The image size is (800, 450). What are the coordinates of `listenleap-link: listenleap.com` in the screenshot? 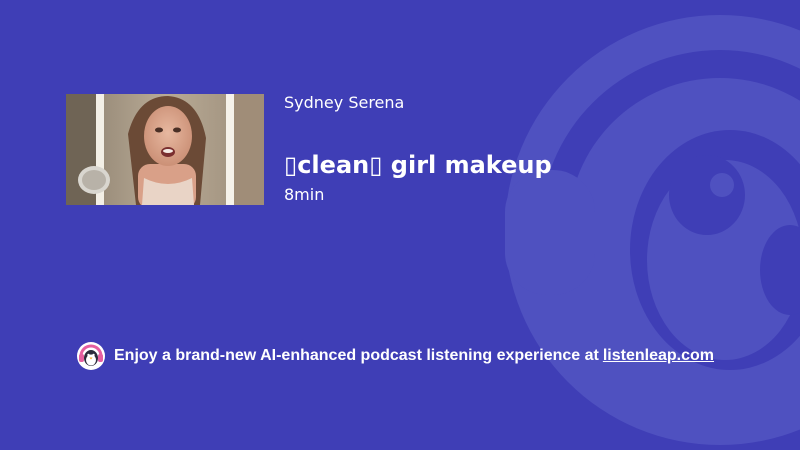 It's located at (658, 356).